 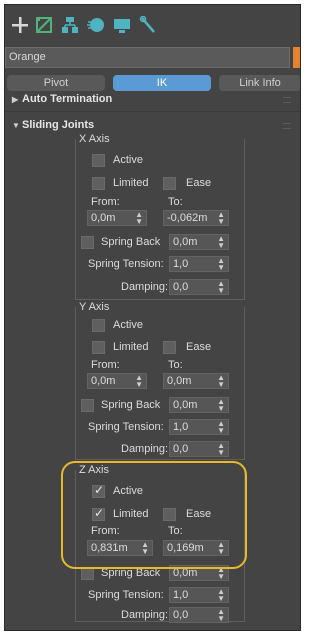 What do you see at coordinates (117, 381) in the screenshot?
I see `y-from-spinner: 0,0m ▲ ▼` at bounding box center [117, 381].